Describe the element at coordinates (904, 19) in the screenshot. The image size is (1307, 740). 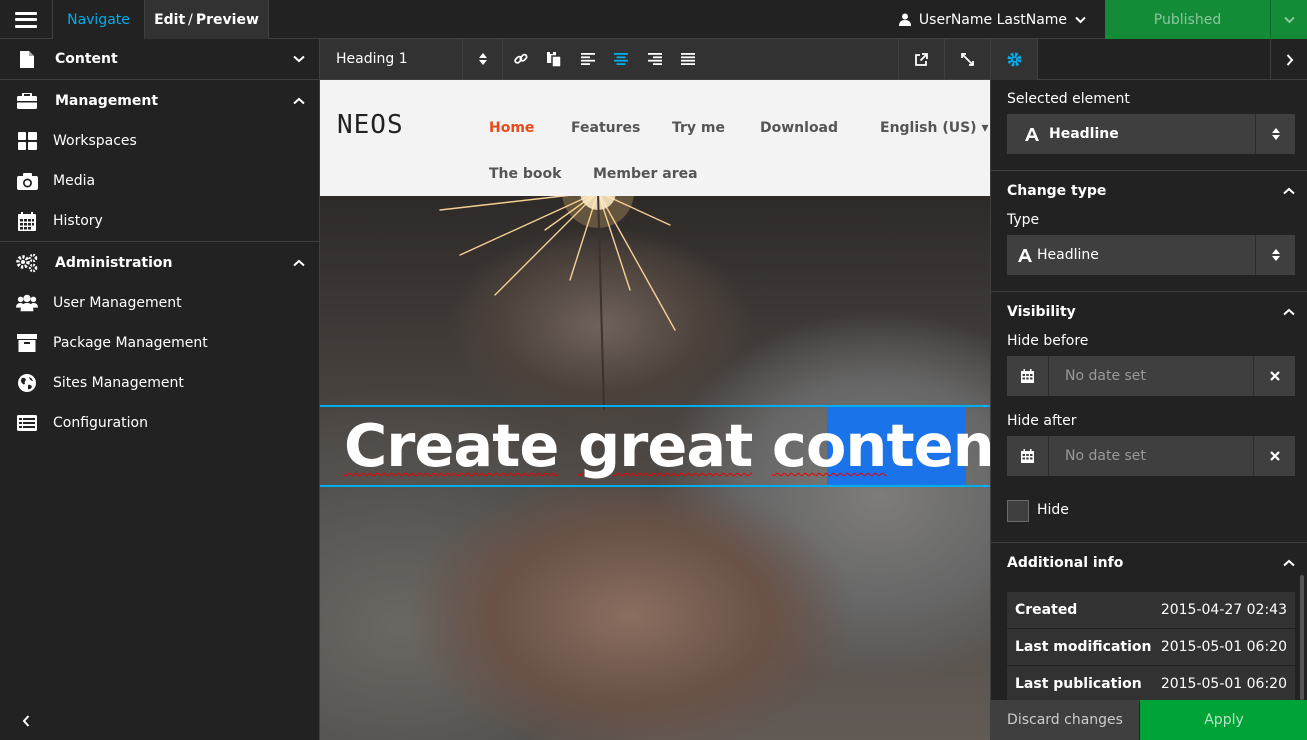
I see `user-icon` at that location.